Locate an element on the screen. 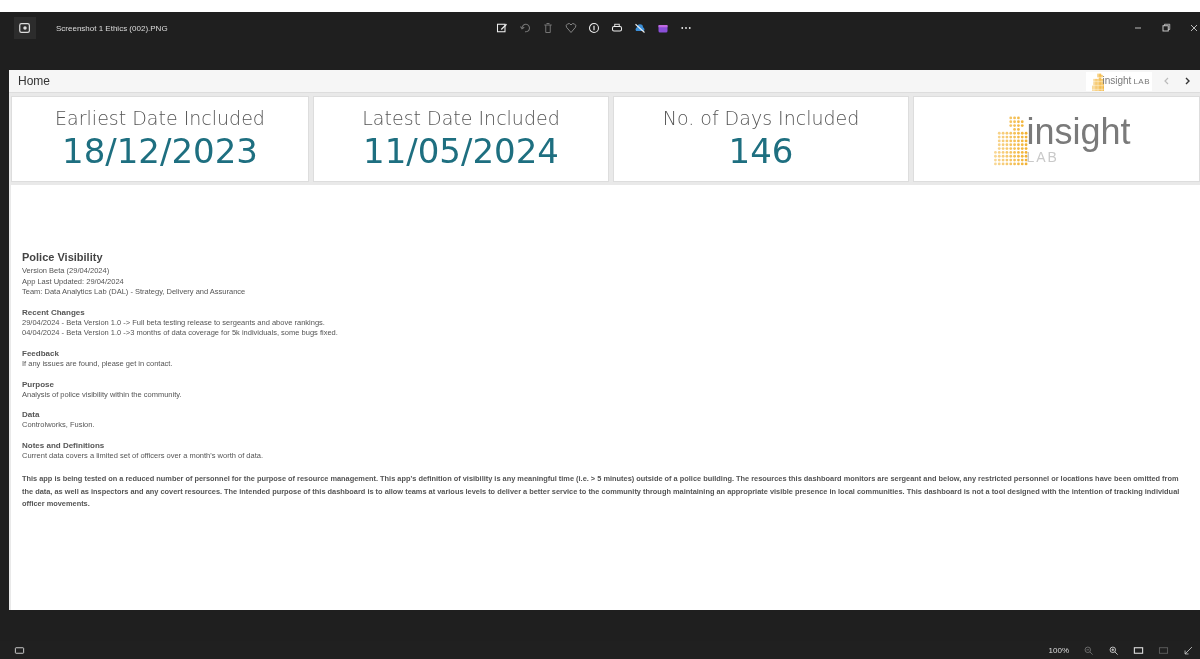 The width and height of the screenshot is (1200, 659). card-label: No. of Days Included is located at coordinates (761, 118).